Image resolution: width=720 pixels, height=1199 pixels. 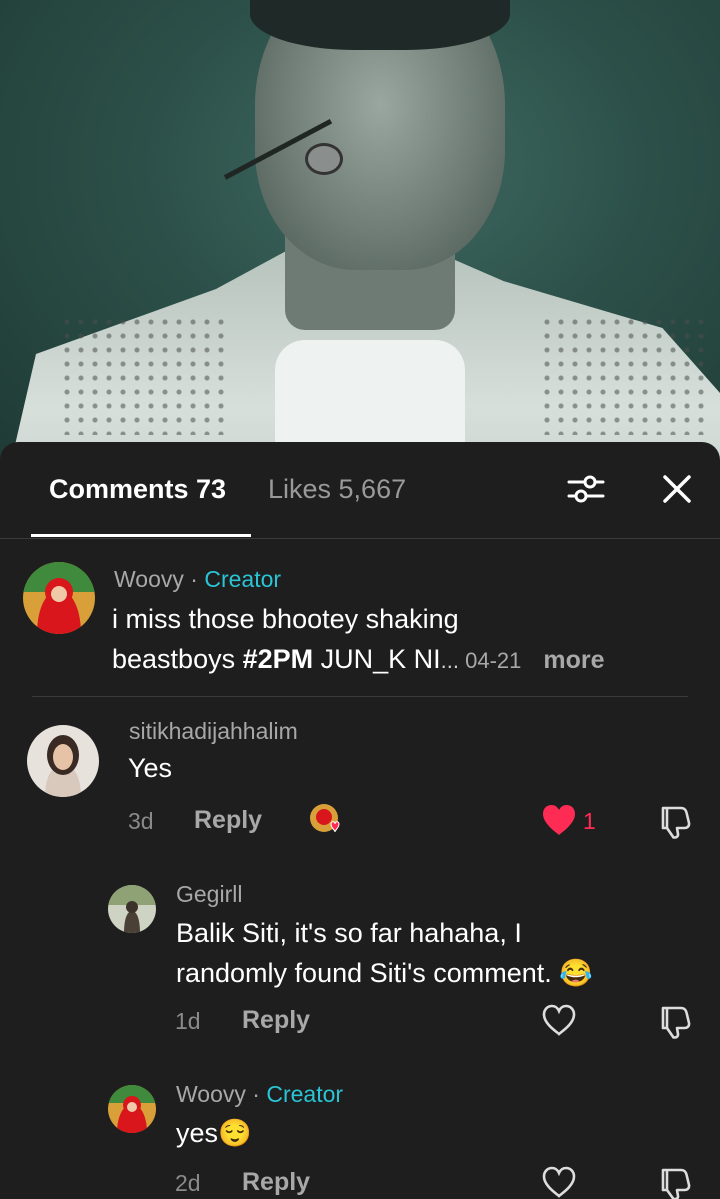 I want to click on filter-icon, so click(x=586, y=489).